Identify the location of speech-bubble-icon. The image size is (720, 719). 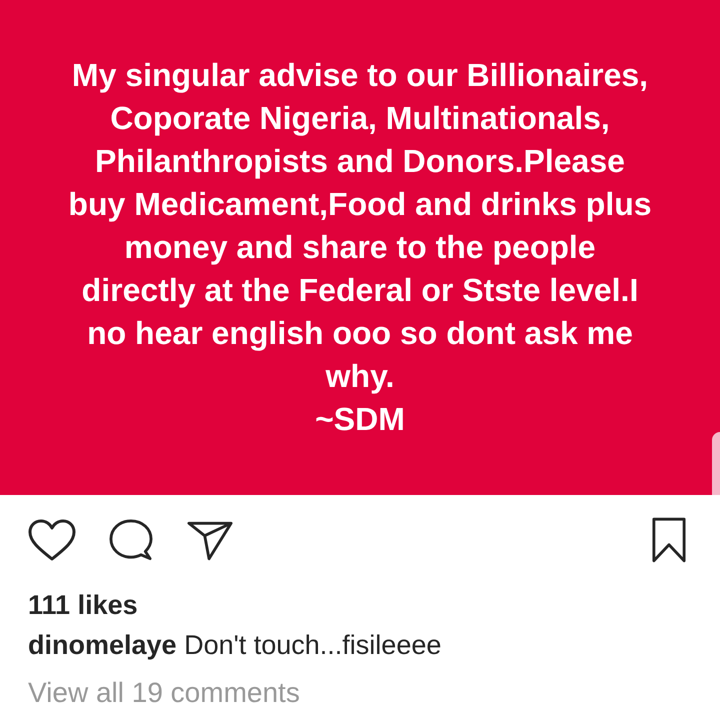
(131, 540).